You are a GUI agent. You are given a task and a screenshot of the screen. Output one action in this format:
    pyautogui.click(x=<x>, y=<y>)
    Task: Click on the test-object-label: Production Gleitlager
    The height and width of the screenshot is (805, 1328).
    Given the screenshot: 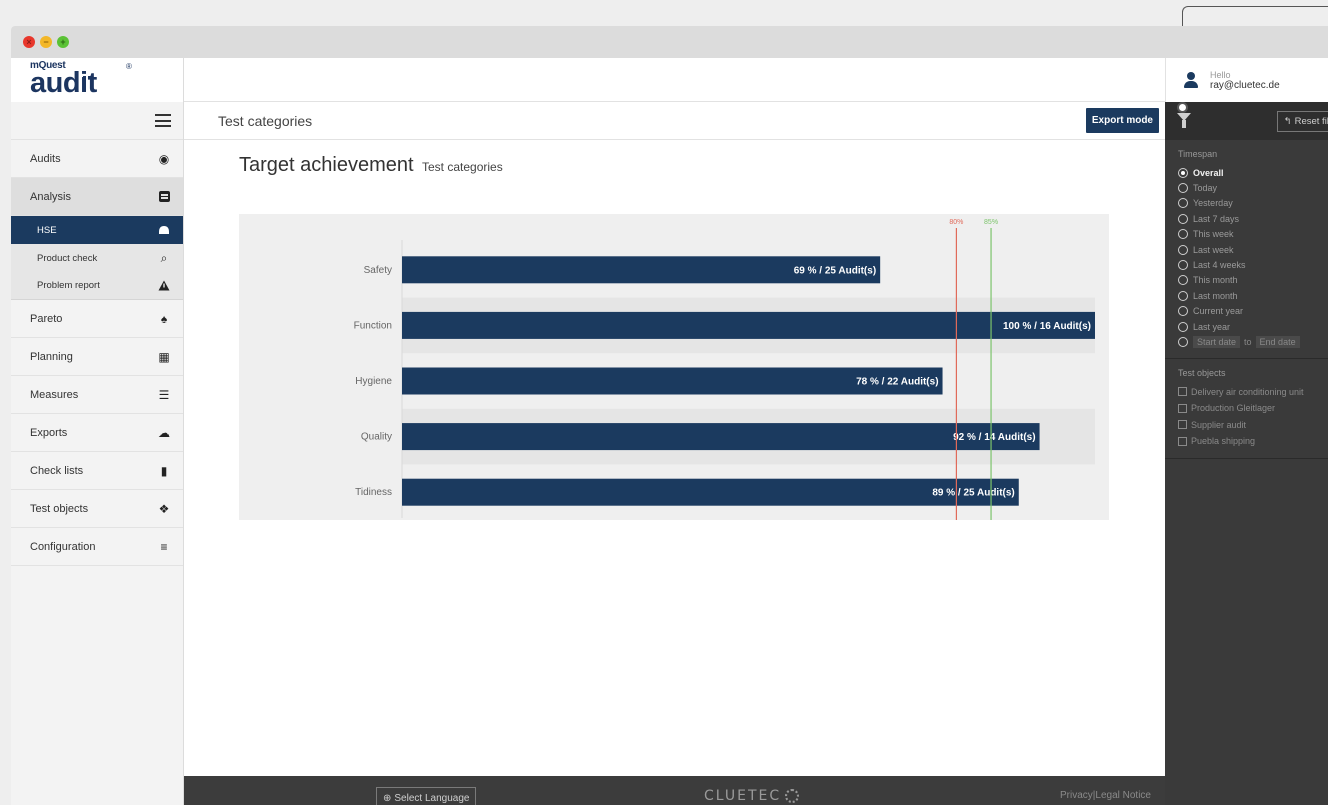 What is the action you would take?
    pyautogui.click(x=1233, y=408)
    